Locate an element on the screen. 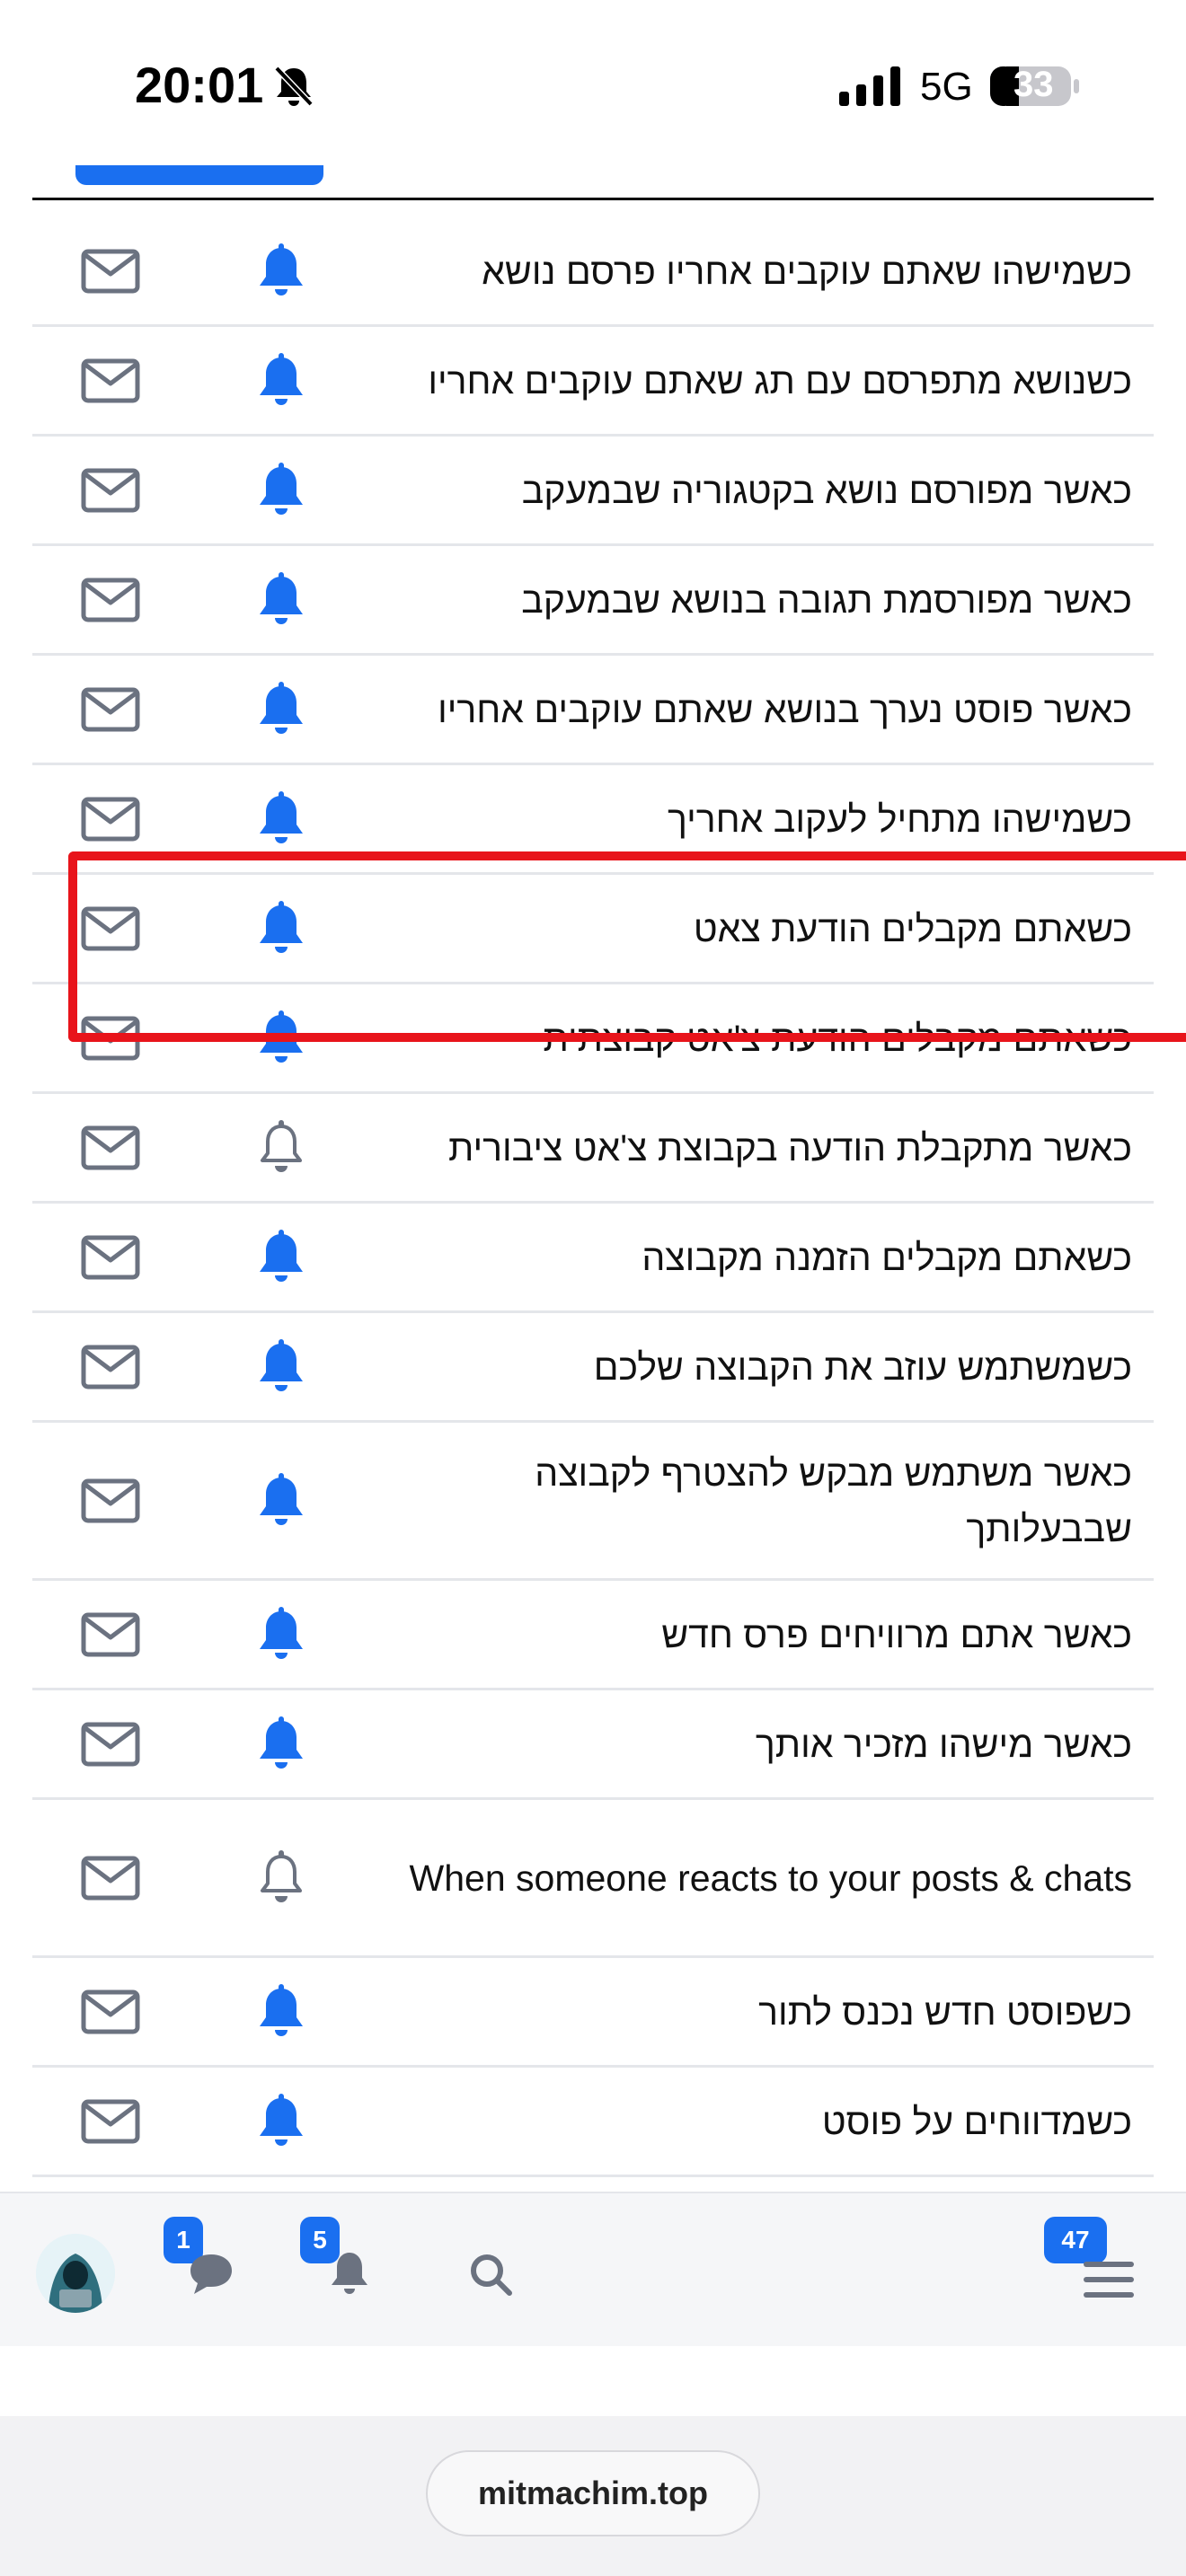  bell-slash-icon is located at coordinates (294, 86).